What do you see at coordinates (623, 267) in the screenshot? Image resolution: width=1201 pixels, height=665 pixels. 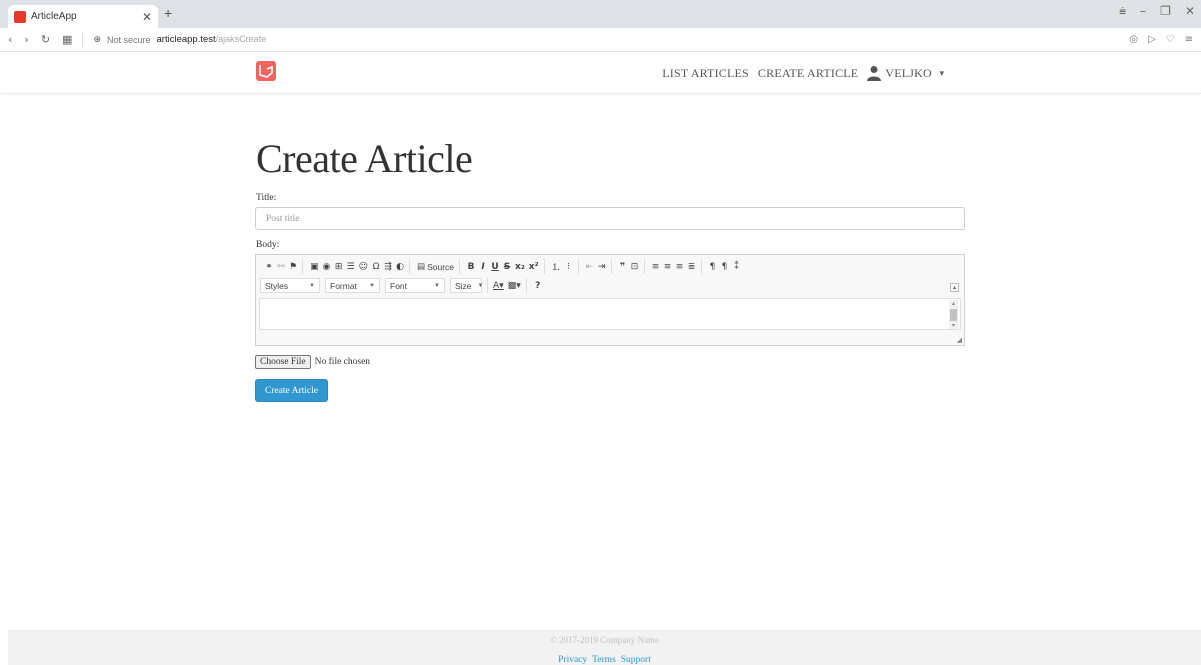 I see `blockquote-icon: ❞` at bounding box center [623, 267].